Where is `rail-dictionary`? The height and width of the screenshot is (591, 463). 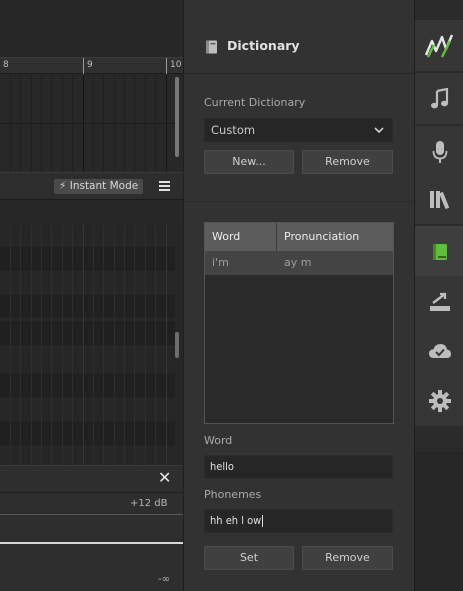
rail-dictionary is located at coordinates (439, 252).